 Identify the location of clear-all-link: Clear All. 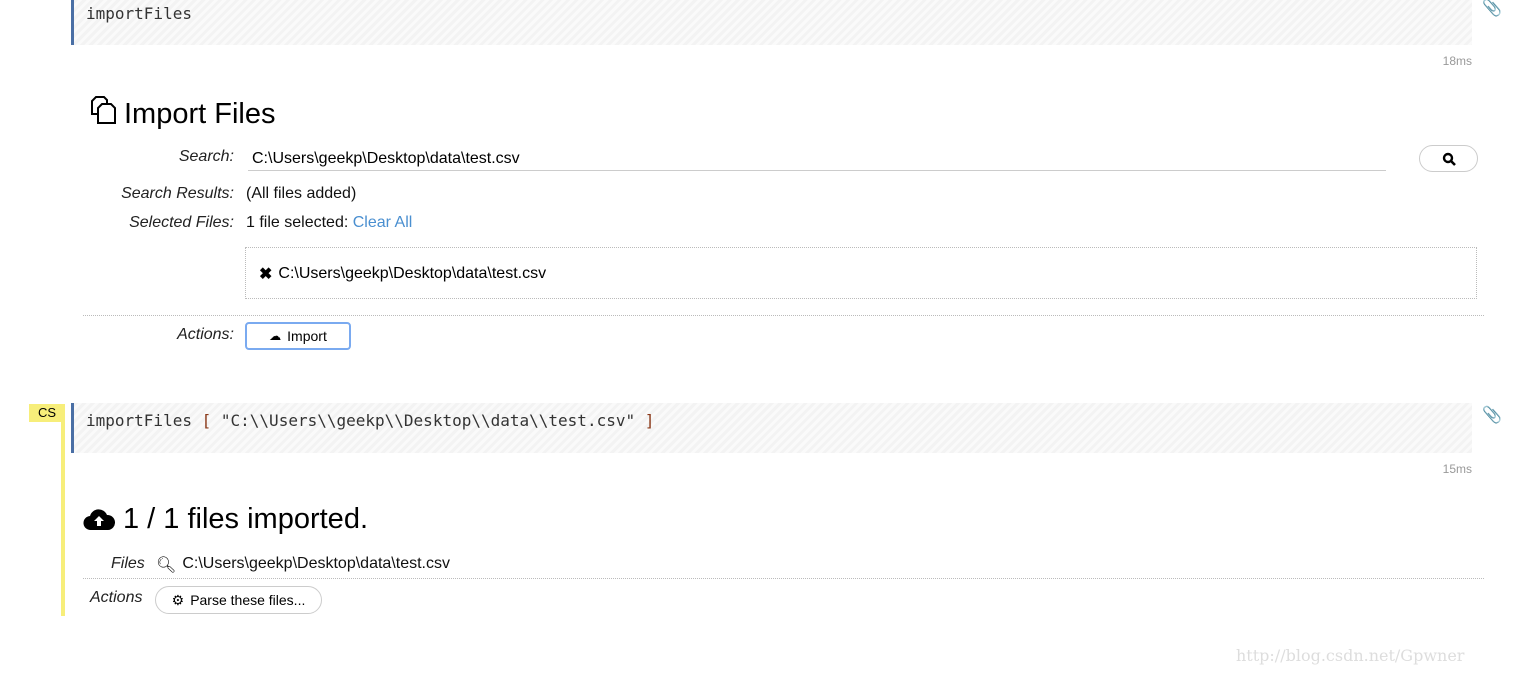
(383, 222).